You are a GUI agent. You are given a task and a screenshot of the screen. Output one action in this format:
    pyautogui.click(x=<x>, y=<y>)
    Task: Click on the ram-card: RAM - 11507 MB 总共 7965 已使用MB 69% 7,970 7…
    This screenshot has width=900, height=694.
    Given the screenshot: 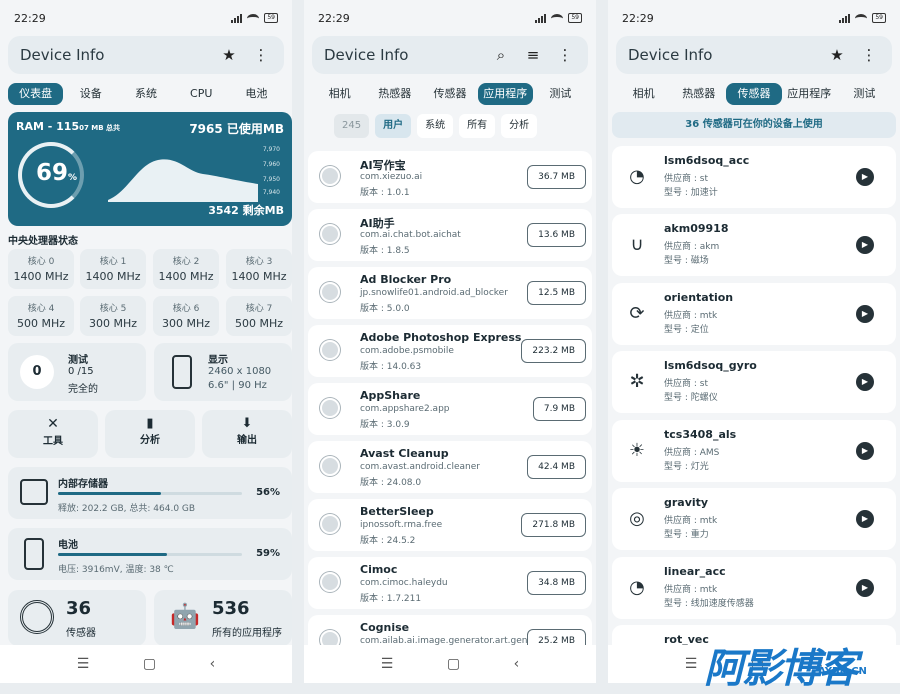 What is the action you would take?
    pyautogui.click(x=150, y=169)
    